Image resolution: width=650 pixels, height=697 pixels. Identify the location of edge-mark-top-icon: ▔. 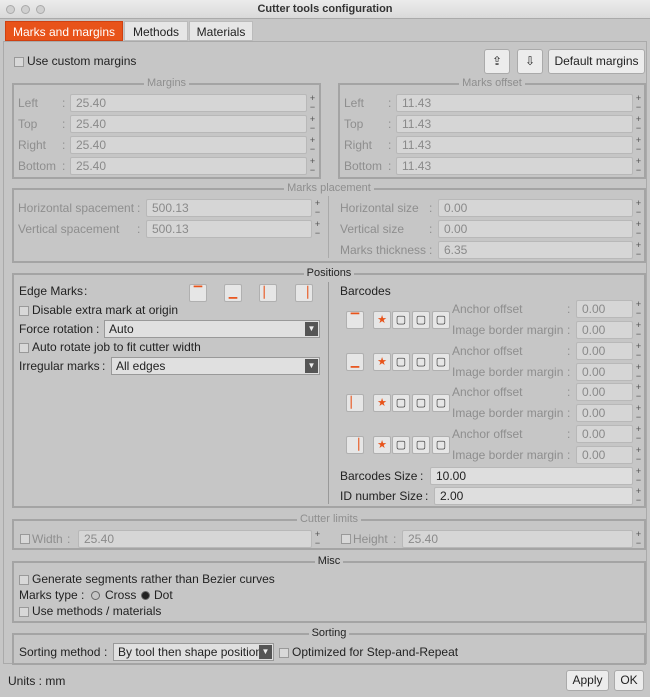
(198, 293).